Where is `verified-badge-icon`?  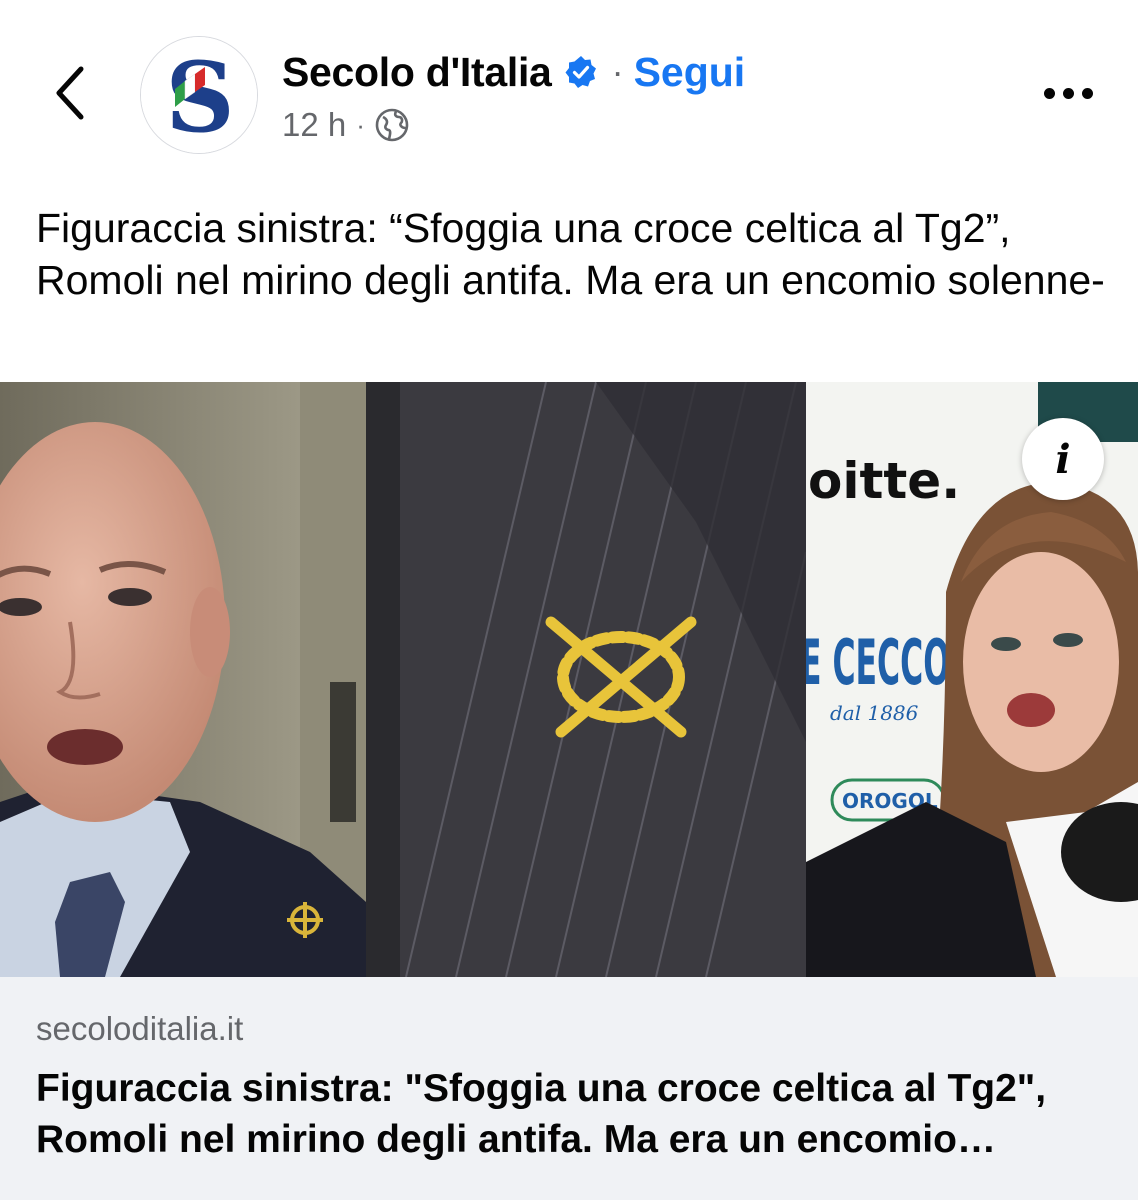
verified-badge-icon is located at coordinates (580, 72).